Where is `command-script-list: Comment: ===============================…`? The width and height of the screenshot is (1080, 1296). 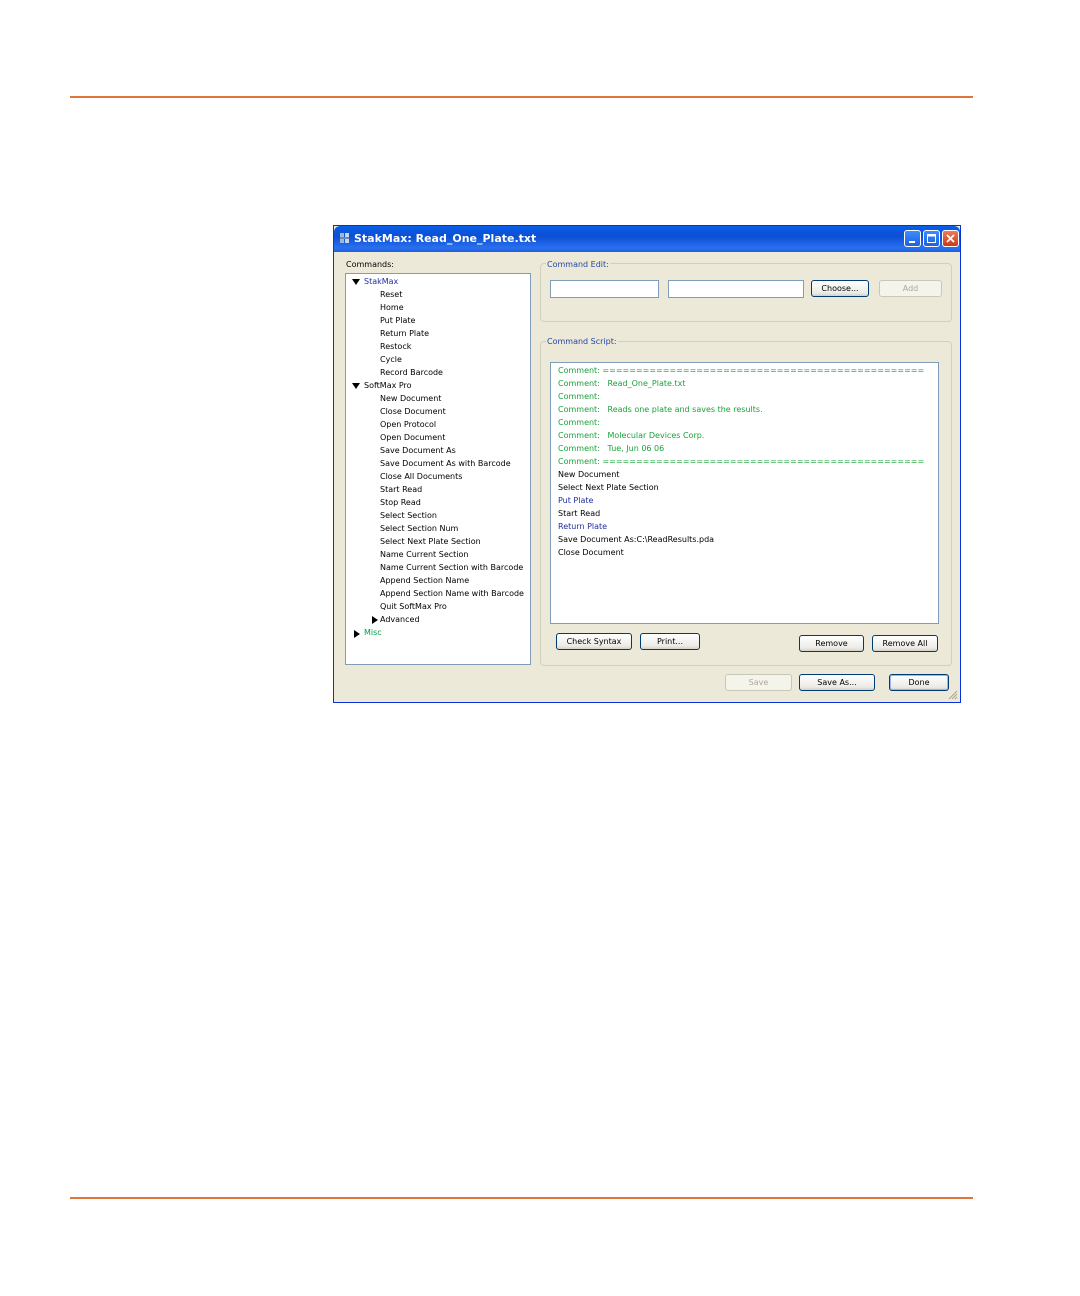
command-script-list: Comment: ===============================… is located at coordinates (744, 493).